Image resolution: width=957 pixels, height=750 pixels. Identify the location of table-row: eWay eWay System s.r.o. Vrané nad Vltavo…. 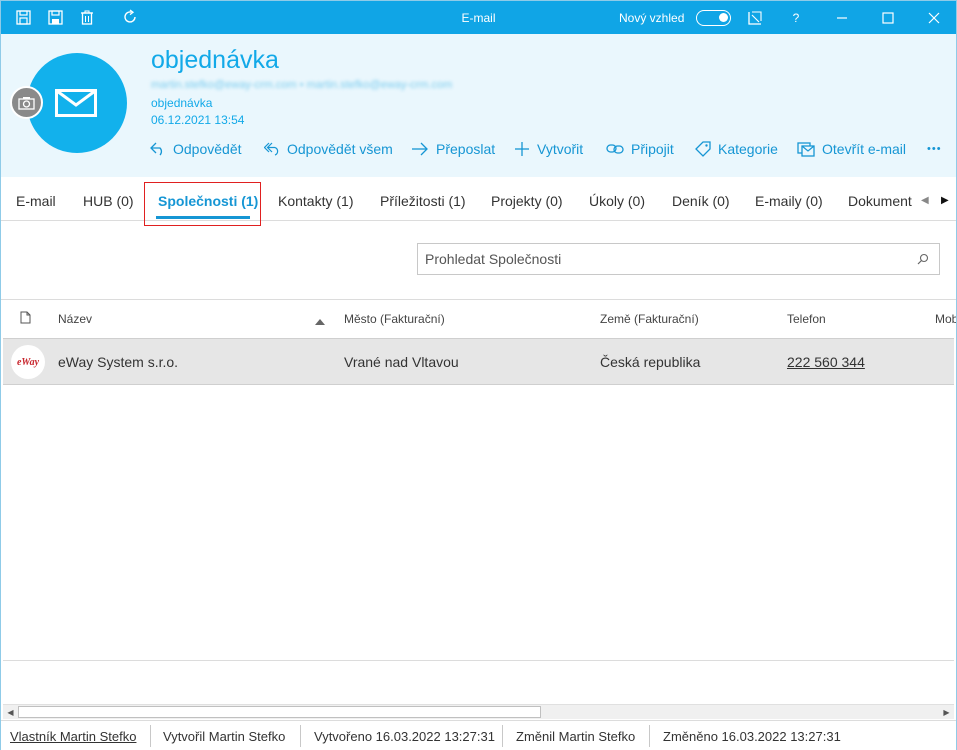
(478, 361).